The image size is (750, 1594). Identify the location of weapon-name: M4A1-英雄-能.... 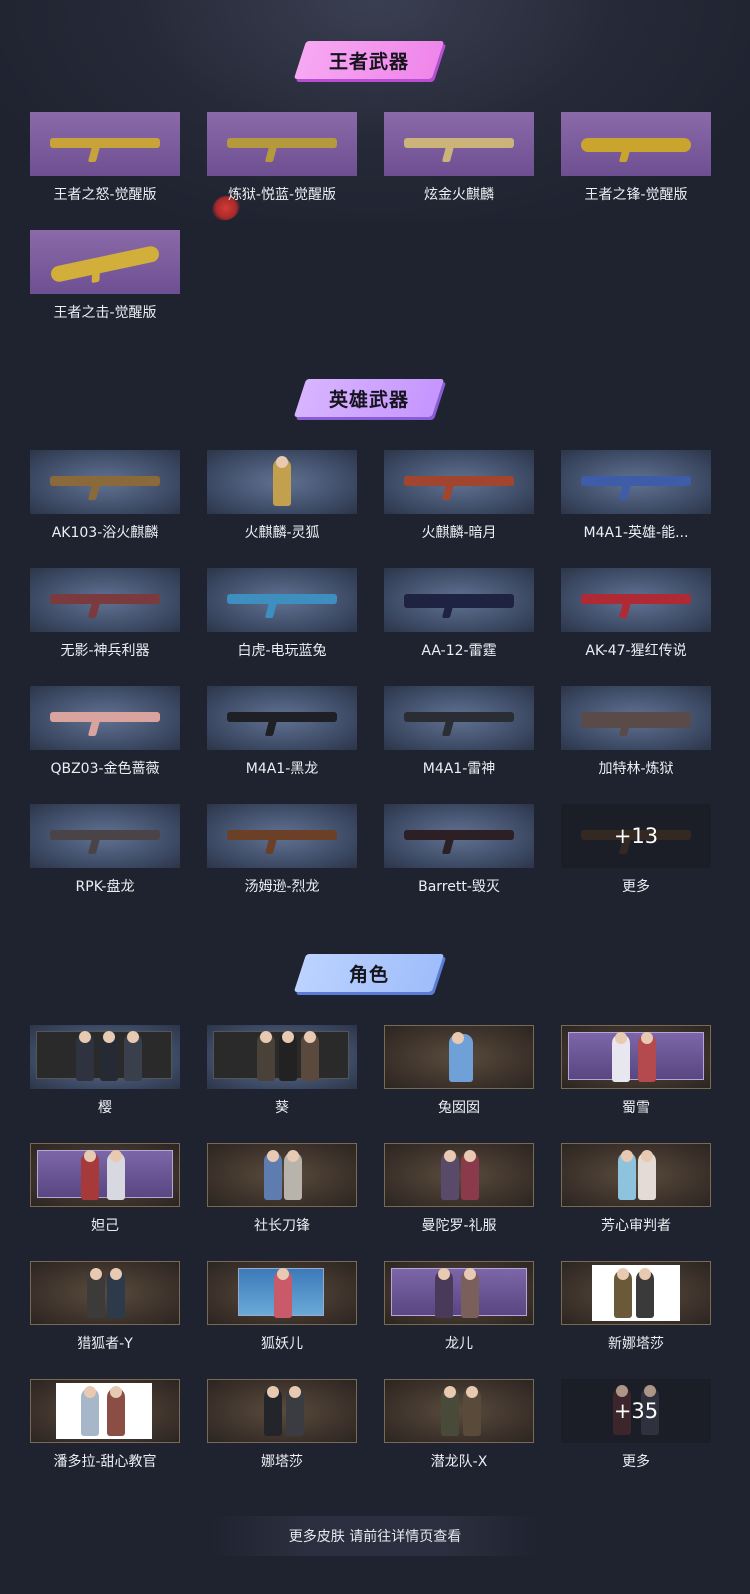
(636, 533).